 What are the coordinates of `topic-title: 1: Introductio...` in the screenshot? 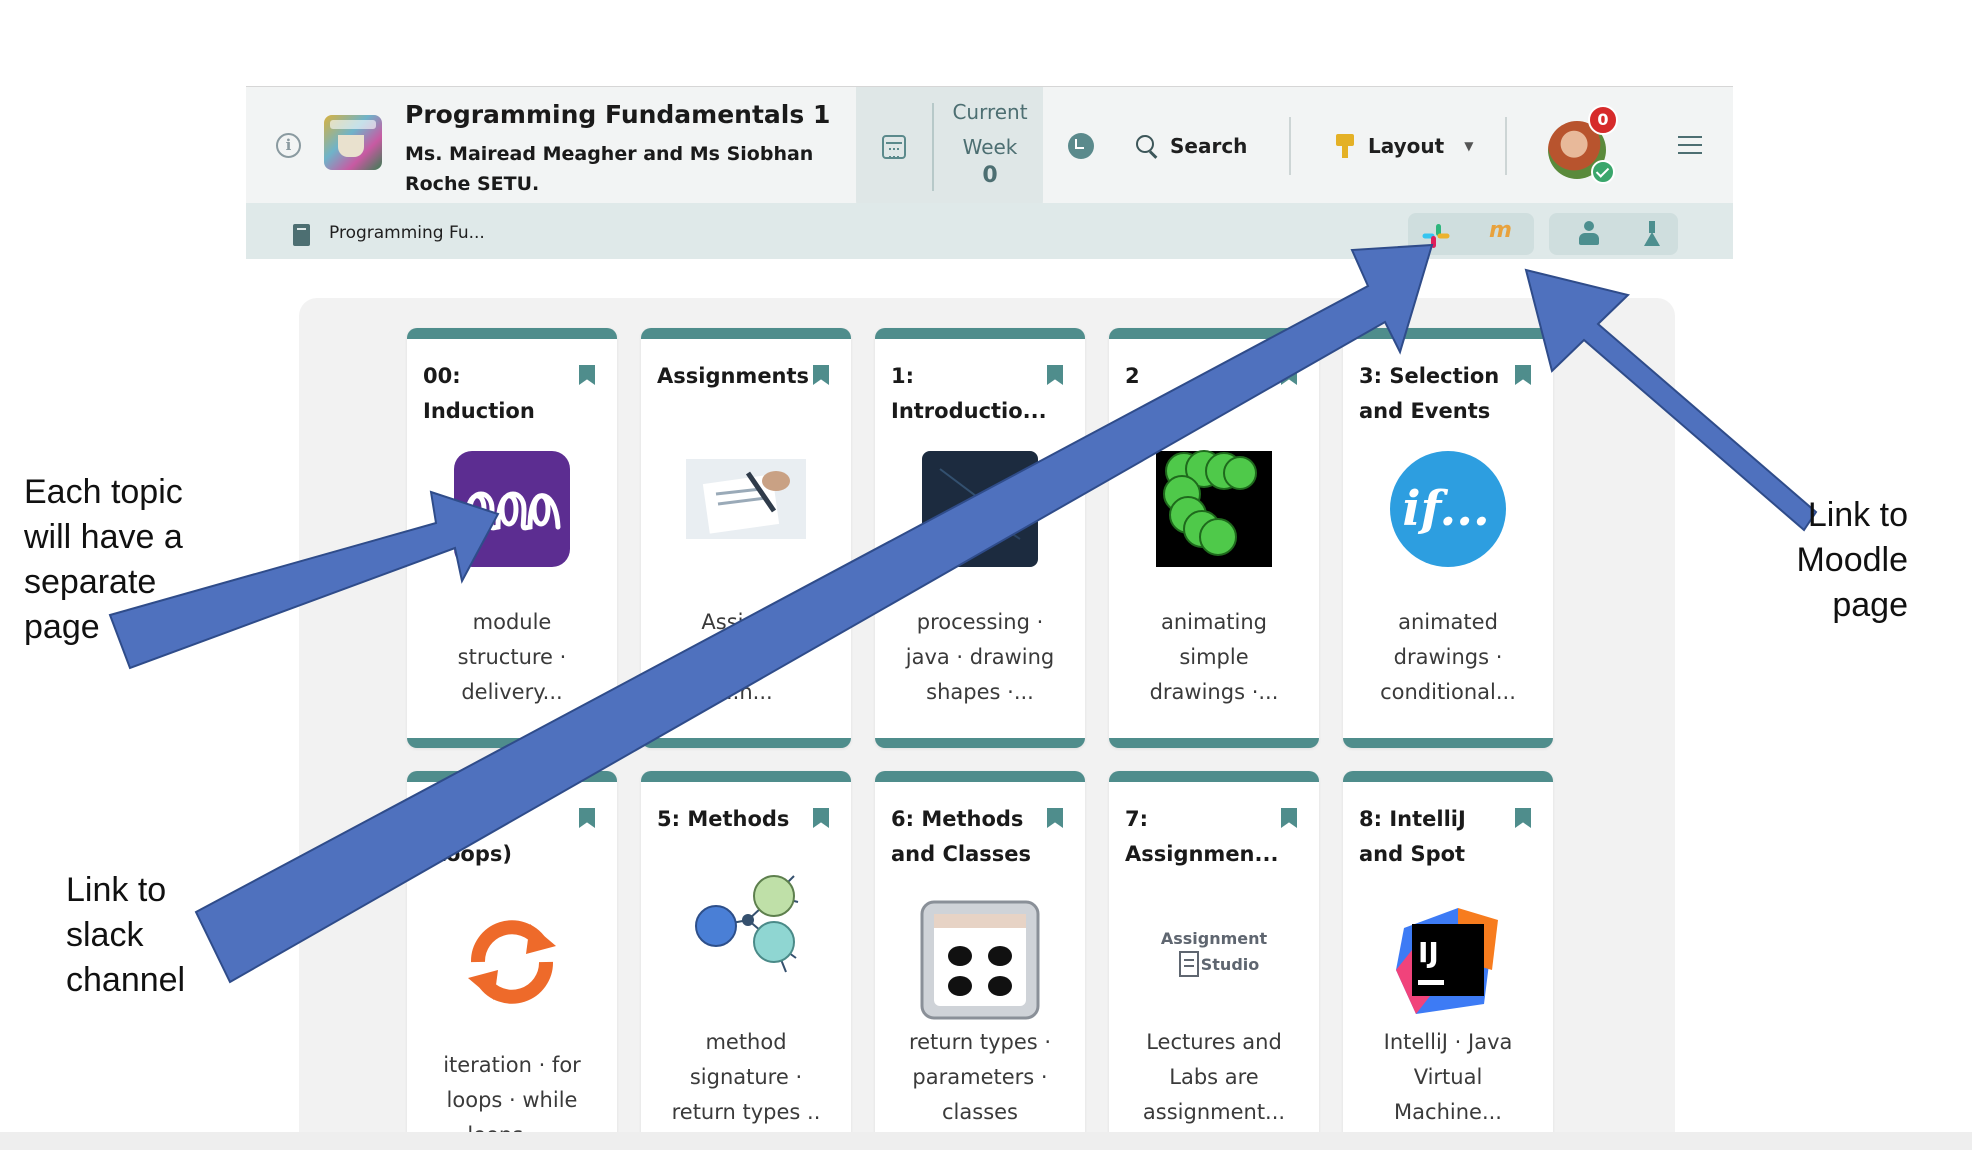 It's located at (969, 393).